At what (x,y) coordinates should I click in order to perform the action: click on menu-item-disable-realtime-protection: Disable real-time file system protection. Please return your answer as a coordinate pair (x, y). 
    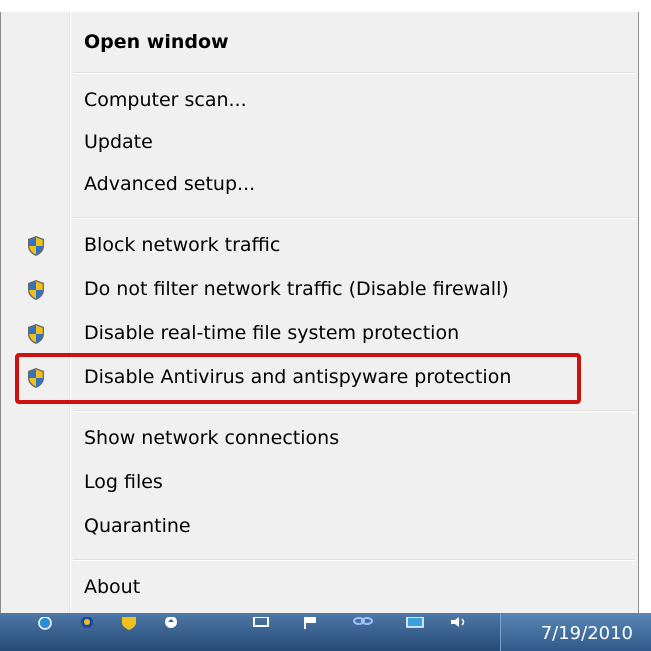
    Looking at the image, I should click on (319, 333).